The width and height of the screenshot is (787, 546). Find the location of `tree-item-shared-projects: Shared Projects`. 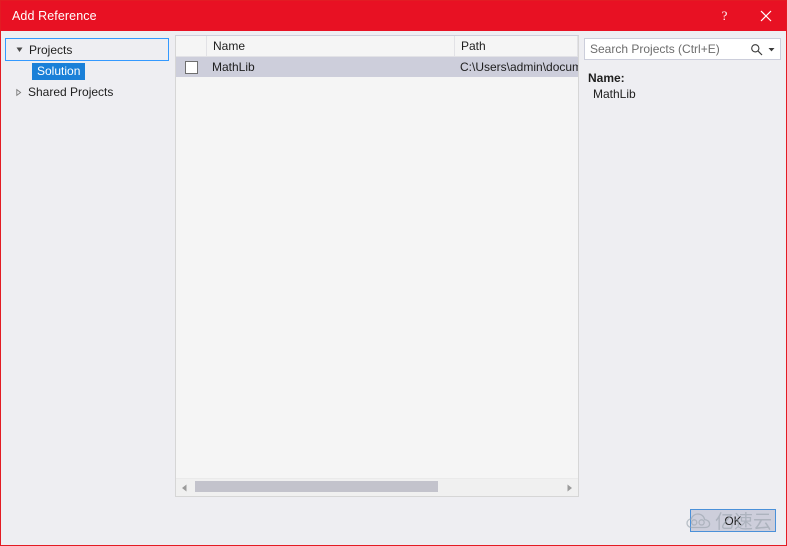

tree-item-shared-projects: Shared Projects is located at coordinates (87, 92).